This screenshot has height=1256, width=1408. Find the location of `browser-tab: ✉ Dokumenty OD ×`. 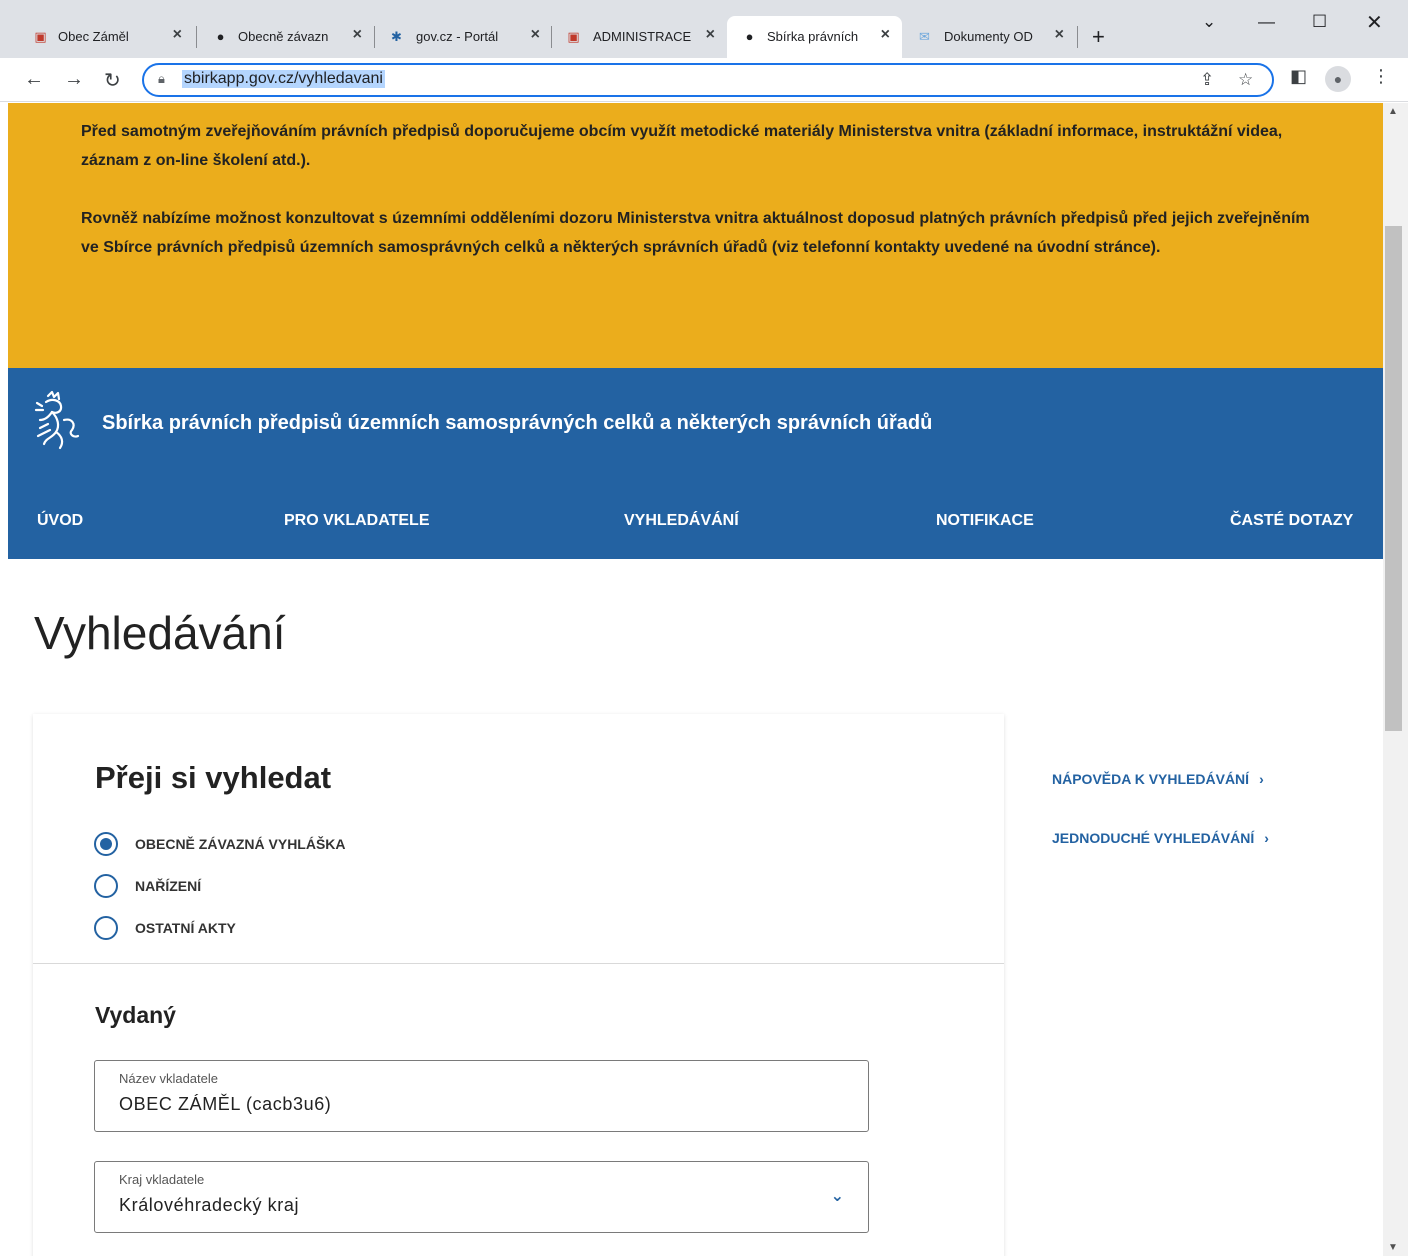

browser-tab: ✉ Dokumenty OD × is located at coordinates (990, 37).